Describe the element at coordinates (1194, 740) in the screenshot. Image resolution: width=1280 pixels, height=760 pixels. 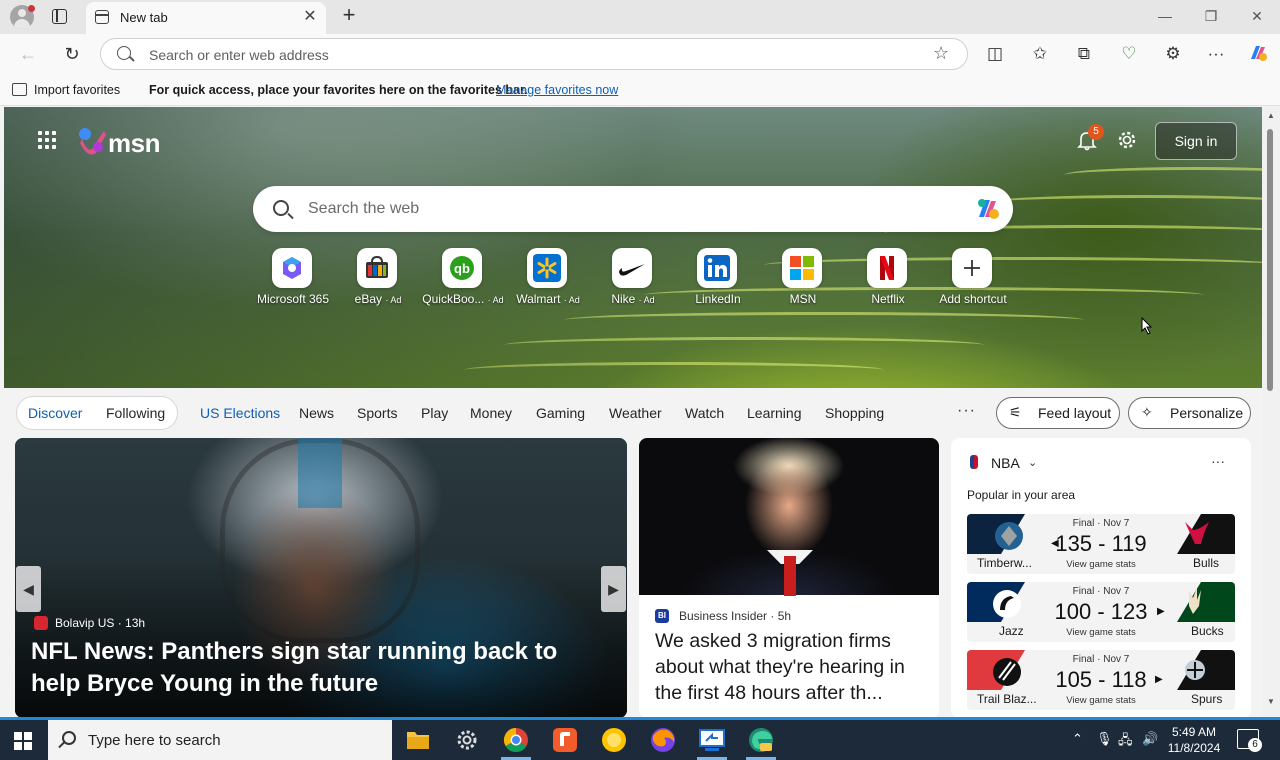
I see `taskbar-clock: 5:49 AM 11/8/2024` at that location.